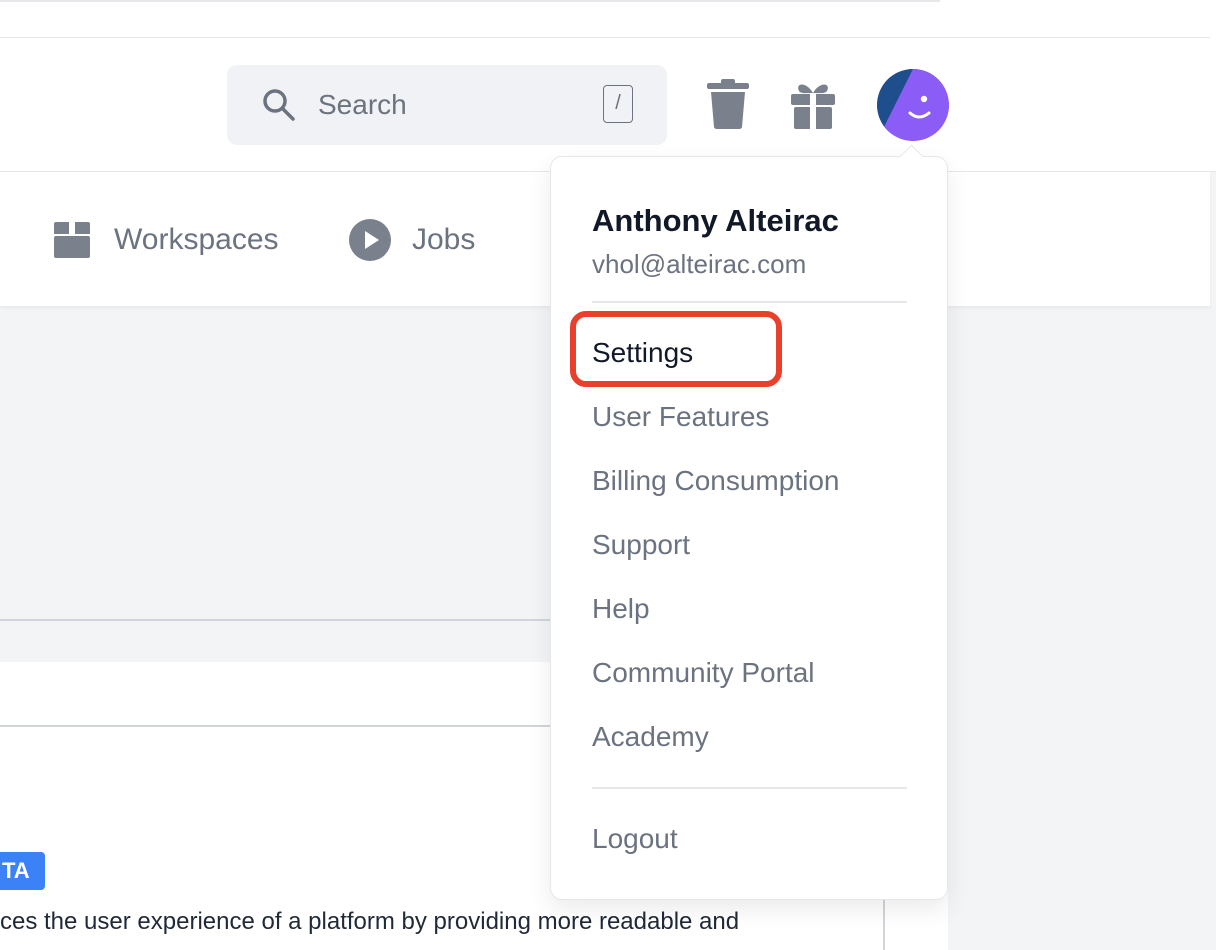 This screenshot has height=950, width=1216. I want to click on search-shortcut-key: /, so click(618, 104).